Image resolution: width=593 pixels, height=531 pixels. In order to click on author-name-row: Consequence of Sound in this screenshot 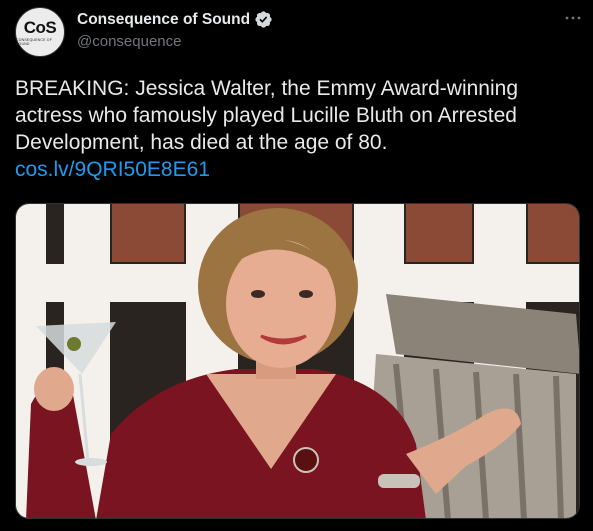, I will do `click(175, 19)`.